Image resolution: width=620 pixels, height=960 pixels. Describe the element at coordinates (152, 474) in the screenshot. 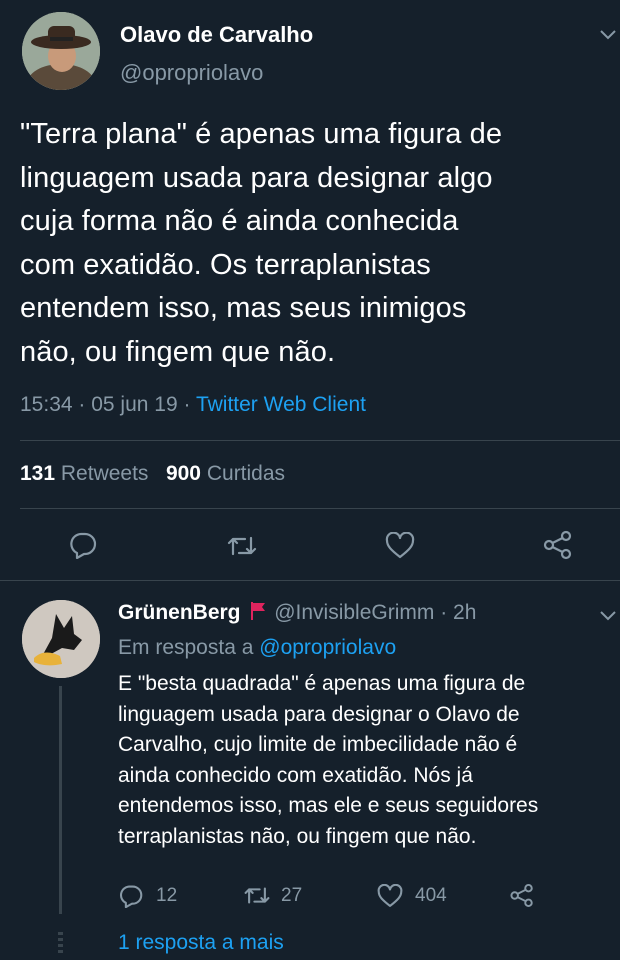

I see `tweet-stats: 131 Retweets 900 Curtidas` at that location.